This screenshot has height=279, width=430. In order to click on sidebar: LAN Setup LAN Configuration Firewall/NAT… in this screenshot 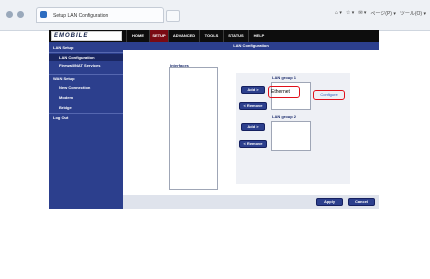, I will do `click(86, 125)`.